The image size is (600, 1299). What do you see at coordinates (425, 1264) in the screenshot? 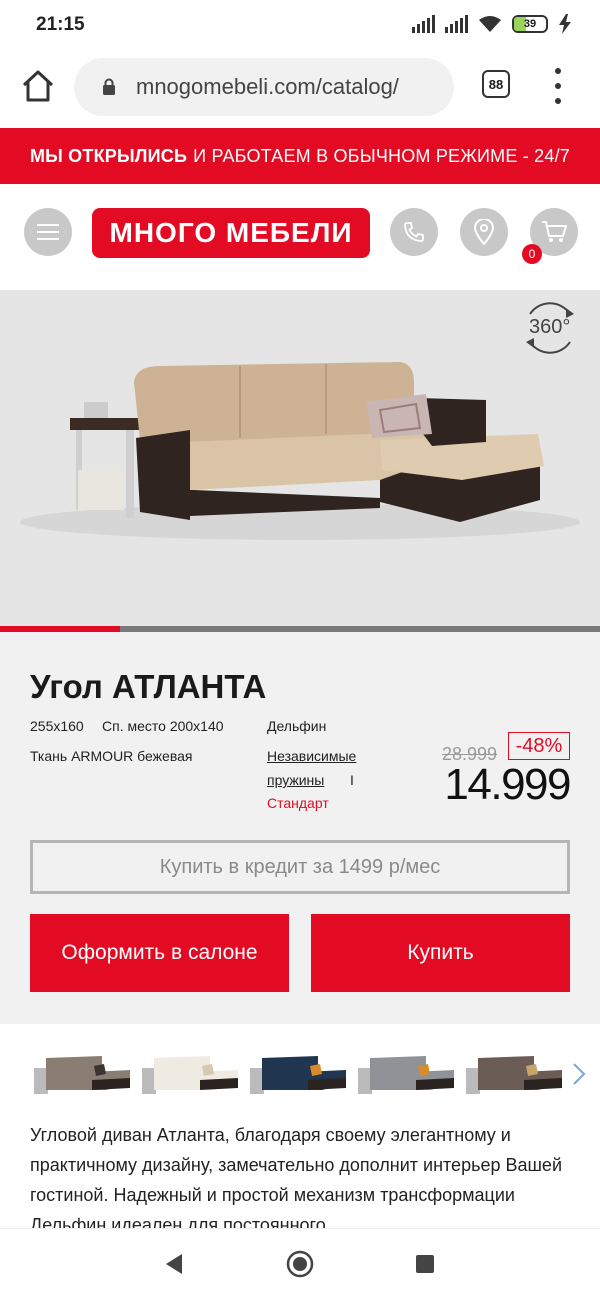
I see `recents-icon` at bounding box center [425, 1264].